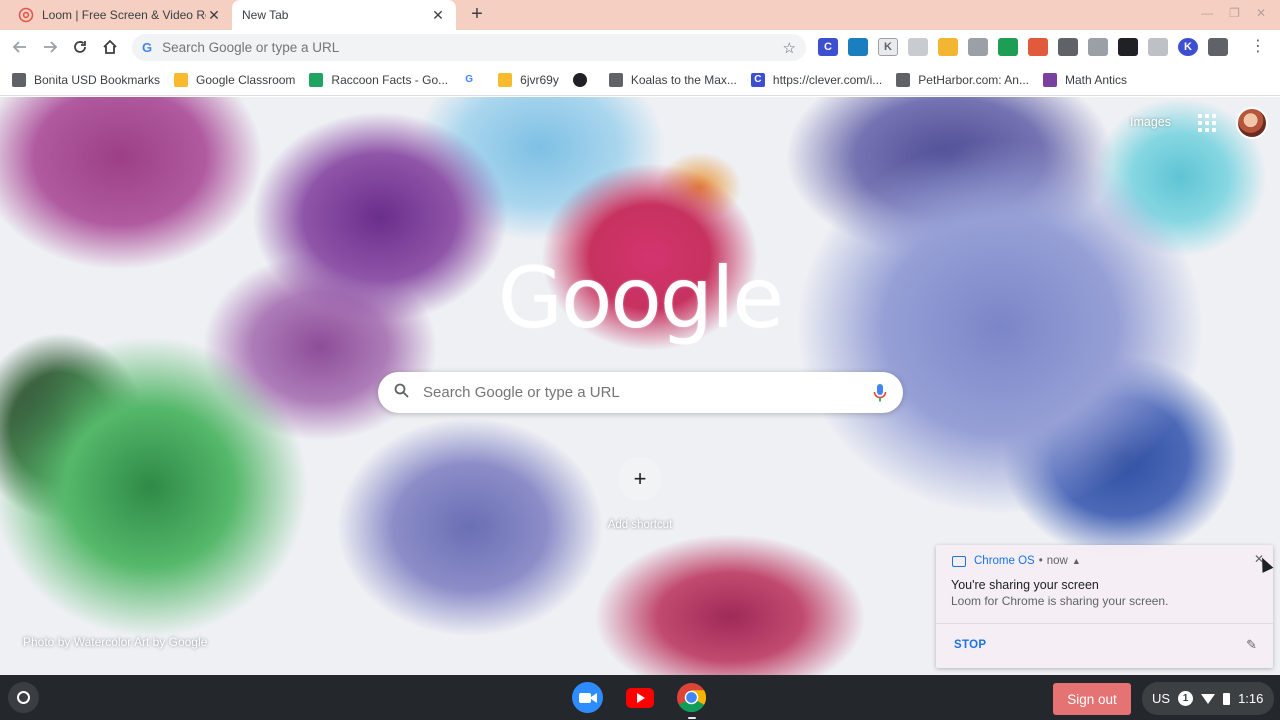  I want to click on toolbar: G ☆ C K K ⋮, so click(640, 47).